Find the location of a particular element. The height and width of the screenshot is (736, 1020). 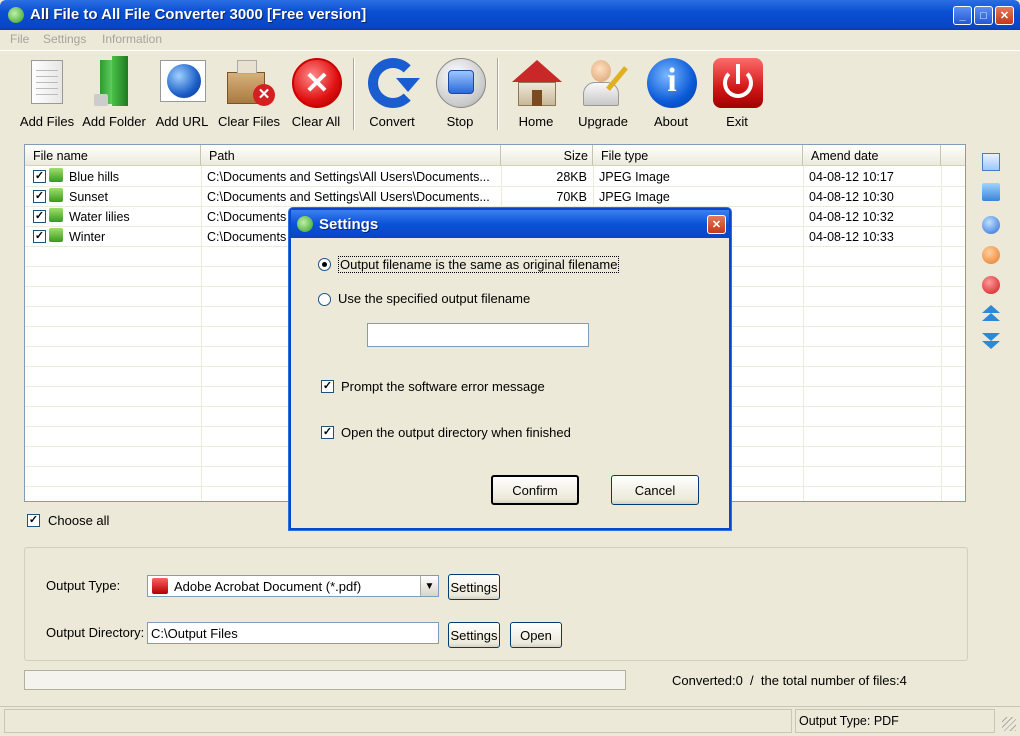

column-header-file-name: File name is located at coordinates (113, 155).